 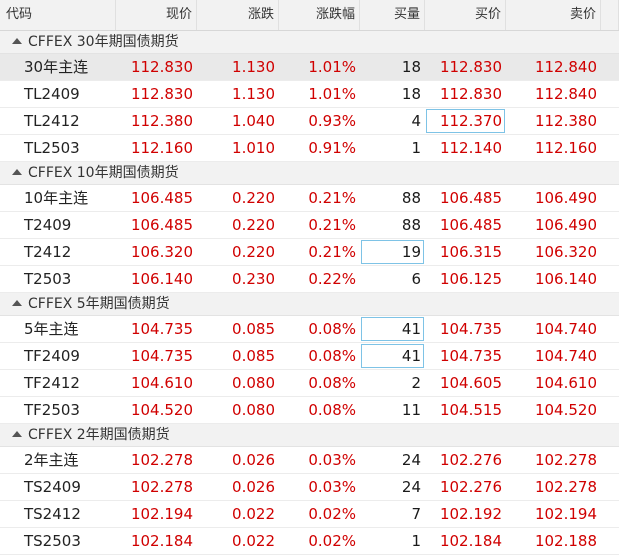 What do you see at coordinates (48, 225) in the screenshot?
I see `cell-code: T2409` at bounding box center [48, 225].